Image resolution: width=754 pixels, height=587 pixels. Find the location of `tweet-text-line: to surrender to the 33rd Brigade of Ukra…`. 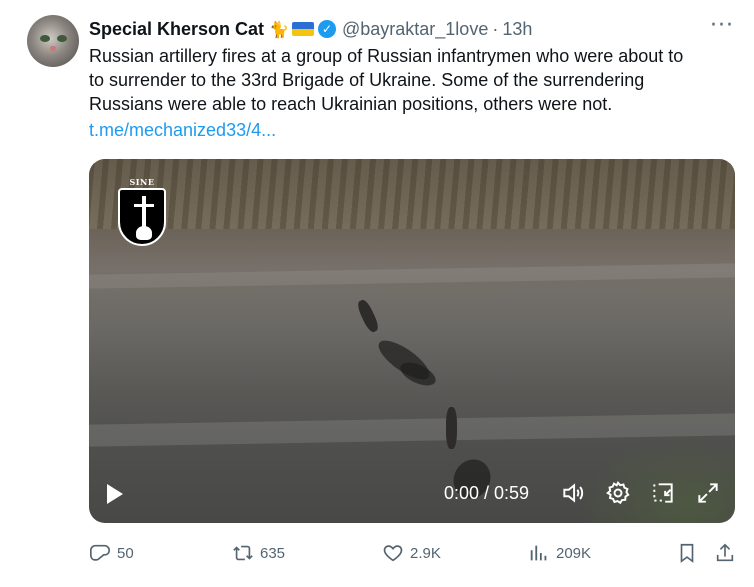

tweet-text-line: to surrender to the 33rd Brigade of Ukra… is located at coordinates (367, 80).